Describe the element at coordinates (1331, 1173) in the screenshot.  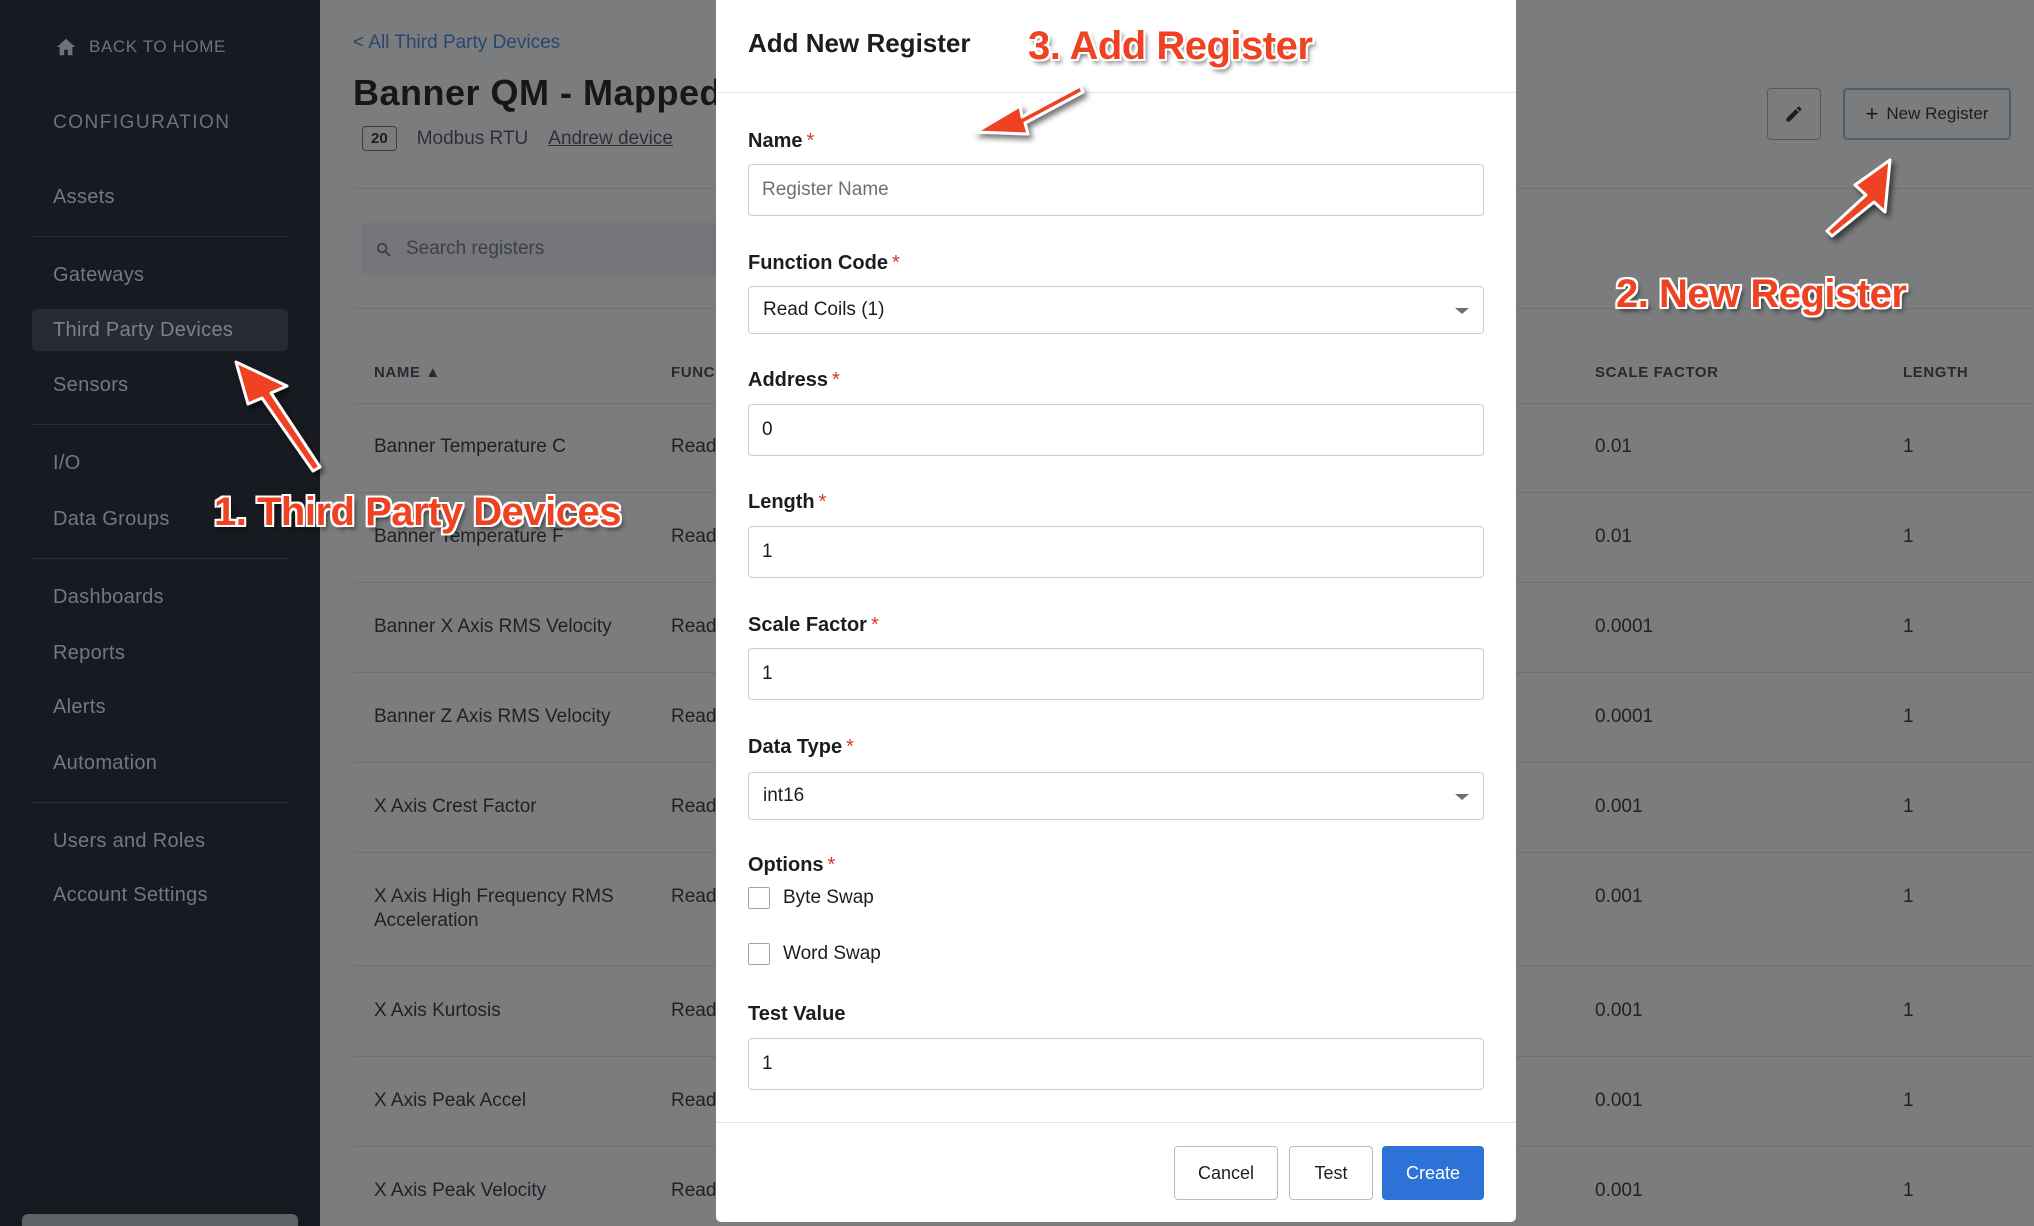
I see `test-button: Test` at that location.